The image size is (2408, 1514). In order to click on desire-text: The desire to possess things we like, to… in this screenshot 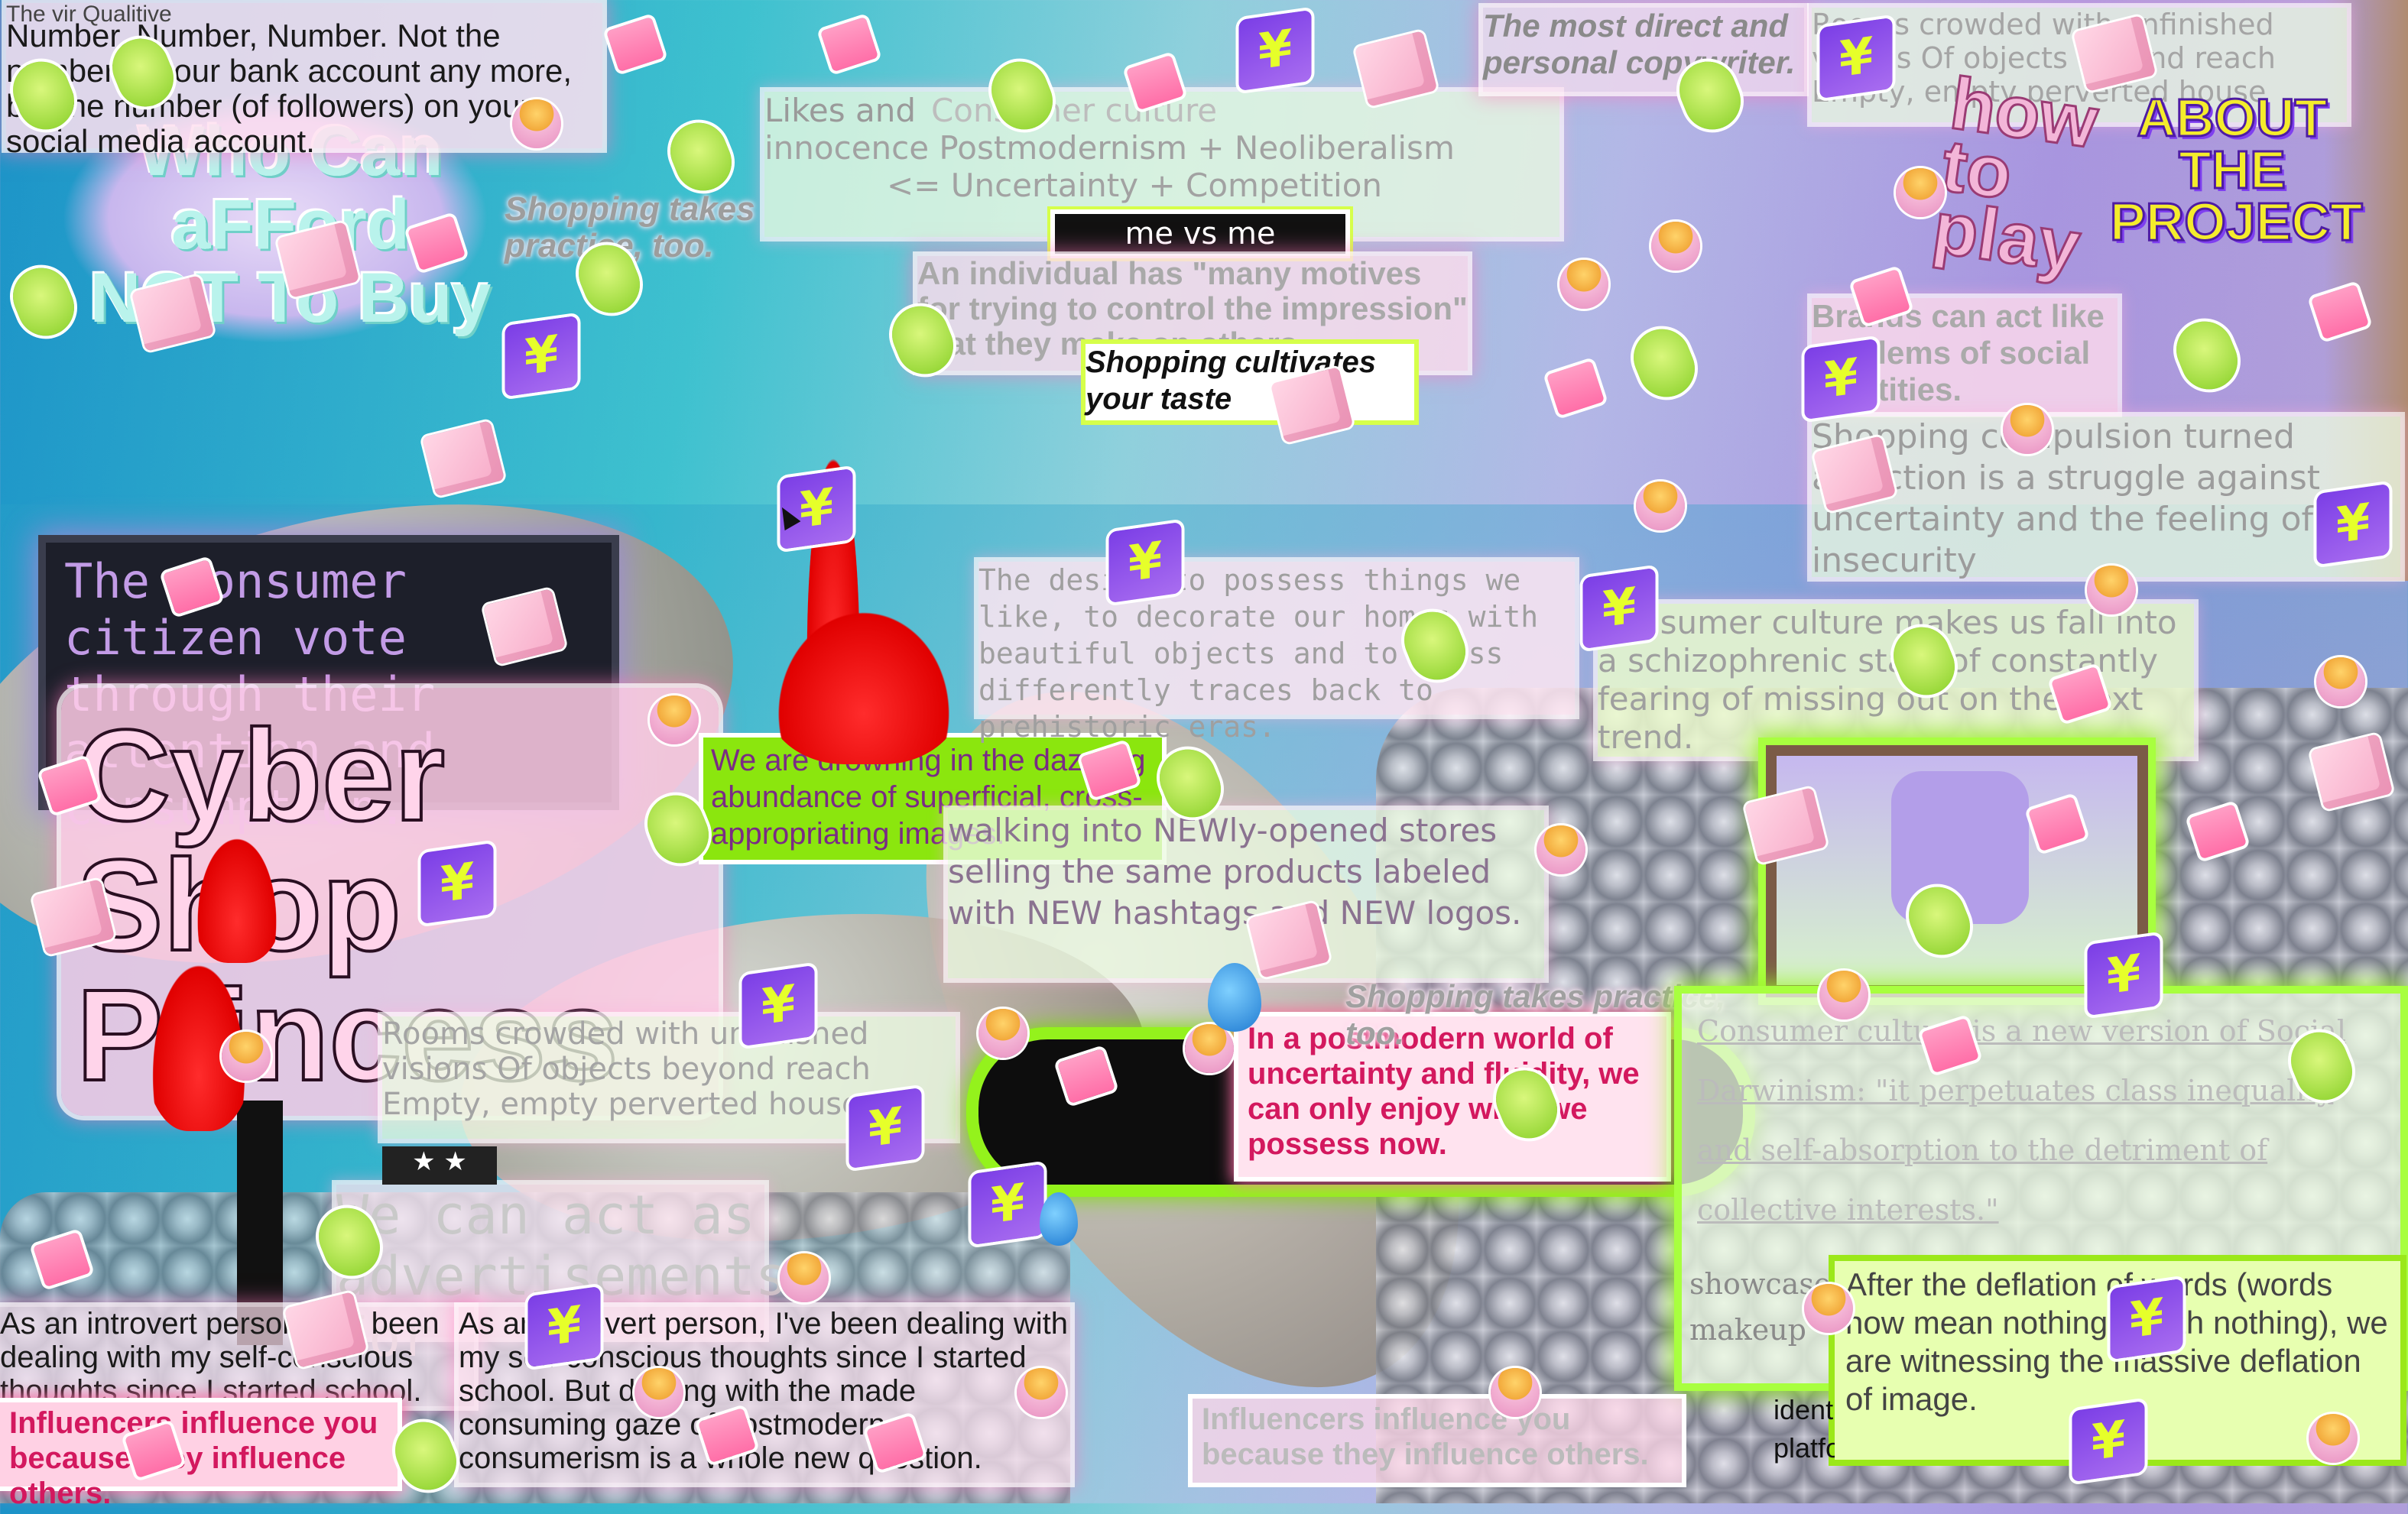, I will do `click(1259, 653)`.